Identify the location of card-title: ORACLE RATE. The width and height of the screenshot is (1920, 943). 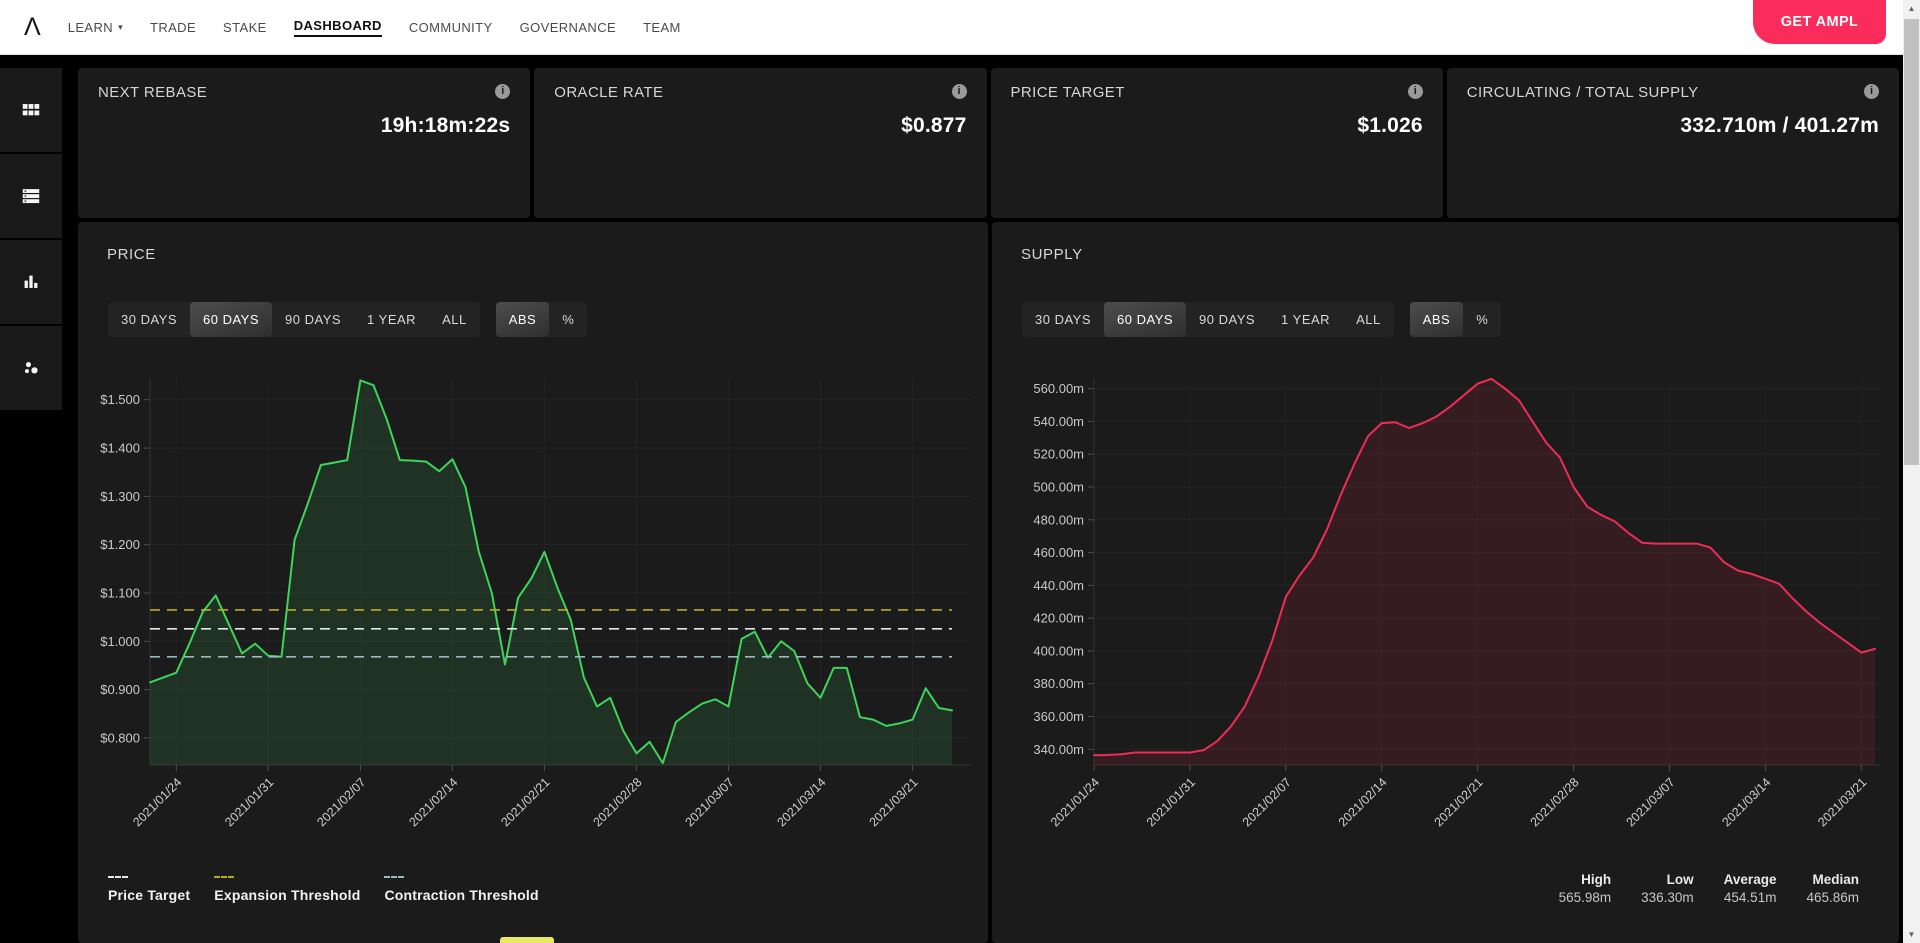
(609, 92).